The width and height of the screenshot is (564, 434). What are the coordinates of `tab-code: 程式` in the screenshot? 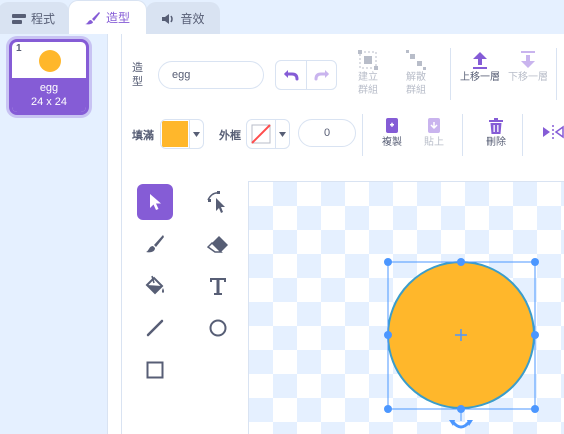 It's located at (34, 18).